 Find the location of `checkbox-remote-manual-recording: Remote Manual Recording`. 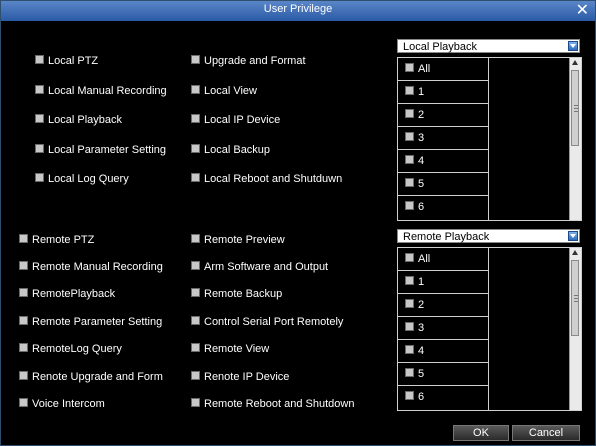

checkbox-remote-manual-recording: Remote Manual Recording is located at coordinates (91, 267).